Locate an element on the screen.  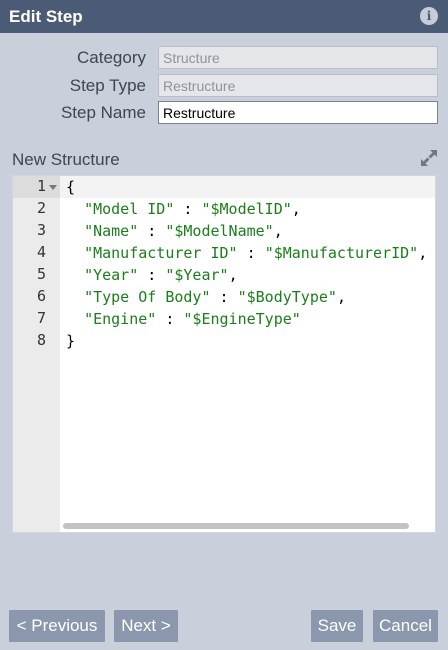
horizontal-scrollbar is located at coordinates (236, 526).